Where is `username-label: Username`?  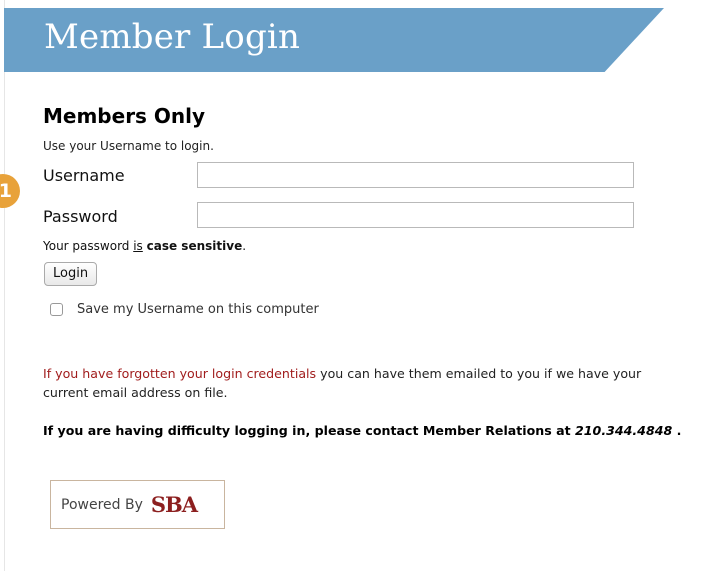 username-label: Username is located at coordinates (84, 175).